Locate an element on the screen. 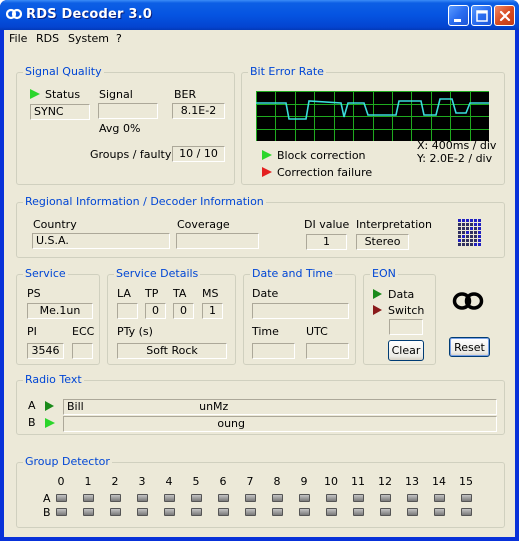 The width and height of the screenshot is (519, 541). gd-group-number: 2 is located at coordinates (115, 481).